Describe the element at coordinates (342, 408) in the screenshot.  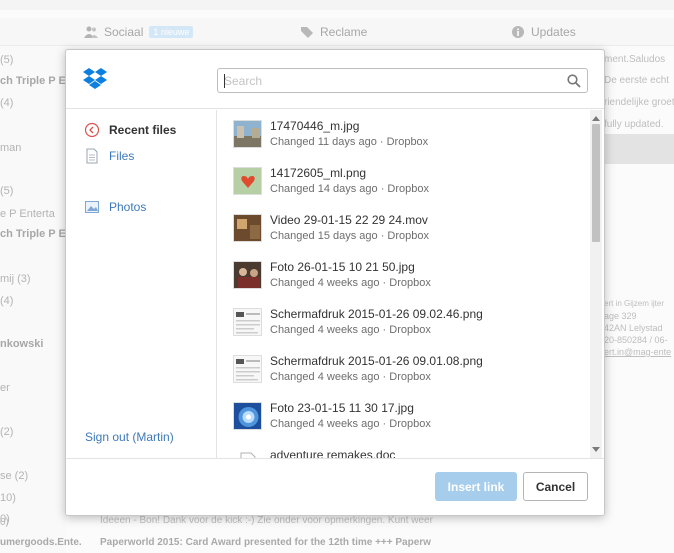
I see `file-name: Foto 23-01-15 11 30 17.jpg` at that location.